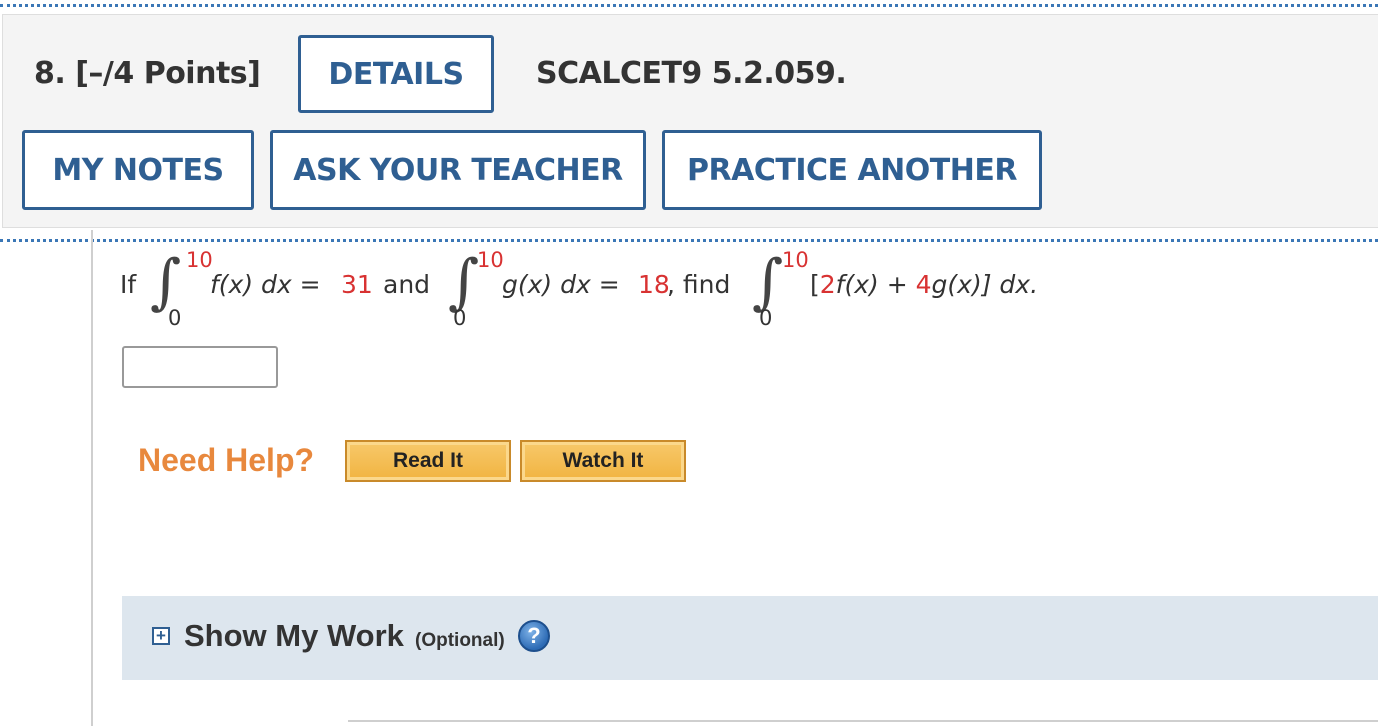 Image resolution: width=1378 pixels, height=726 pixels. Describe the element at coordinates (699, 284) in the screenshot. I see `find-text: , find` at that location.